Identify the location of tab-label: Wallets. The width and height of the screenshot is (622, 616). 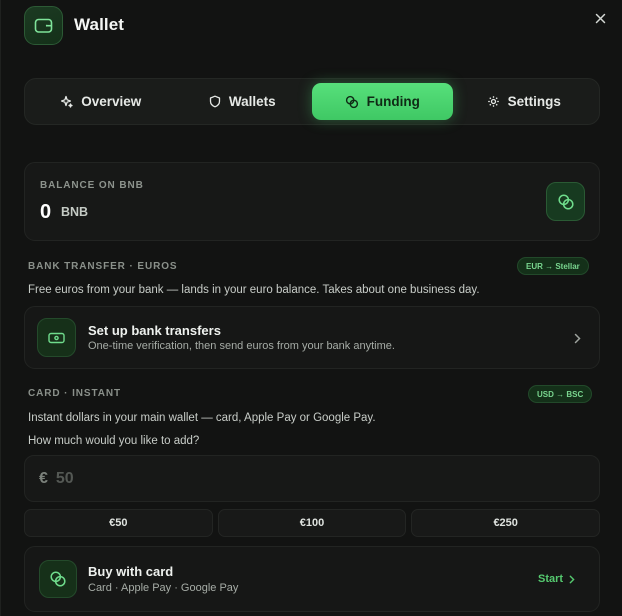
(252, 101).